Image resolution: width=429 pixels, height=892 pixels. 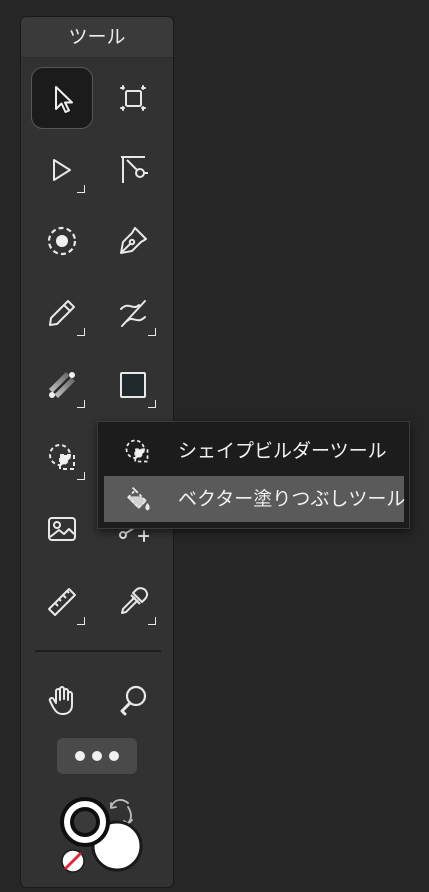 I want to click on eyedropper-icon, so click(x=135, y=600).